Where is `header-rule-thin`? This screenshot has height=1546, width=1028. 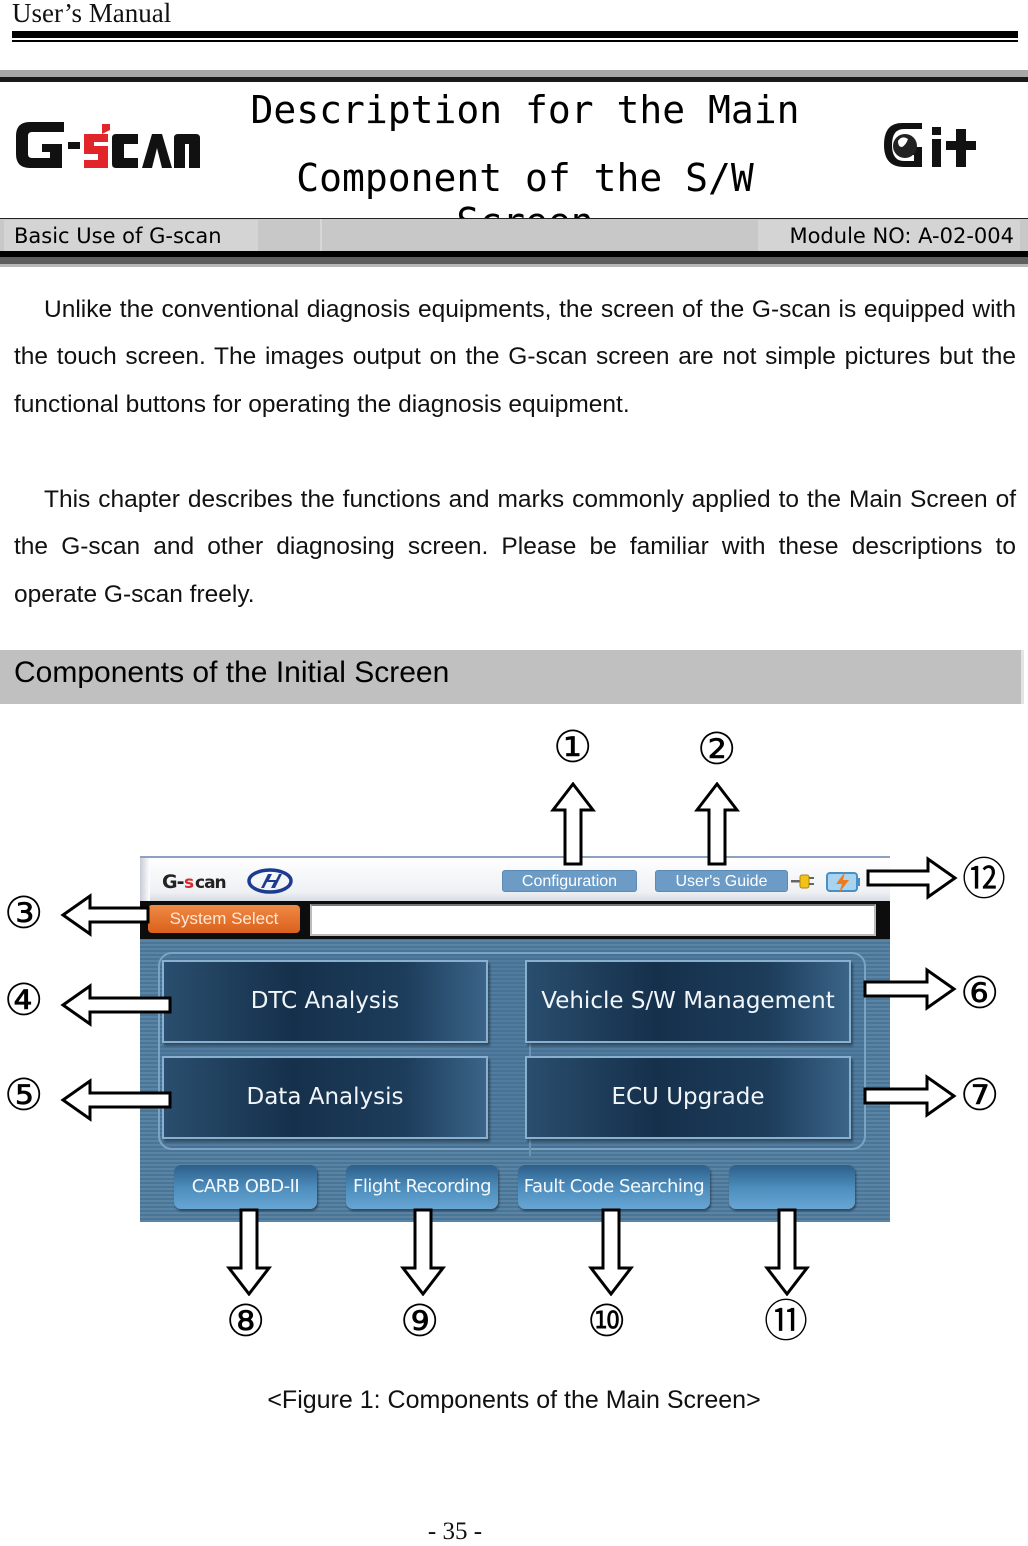
header-rule-thin is located at coordinates (515, 41).